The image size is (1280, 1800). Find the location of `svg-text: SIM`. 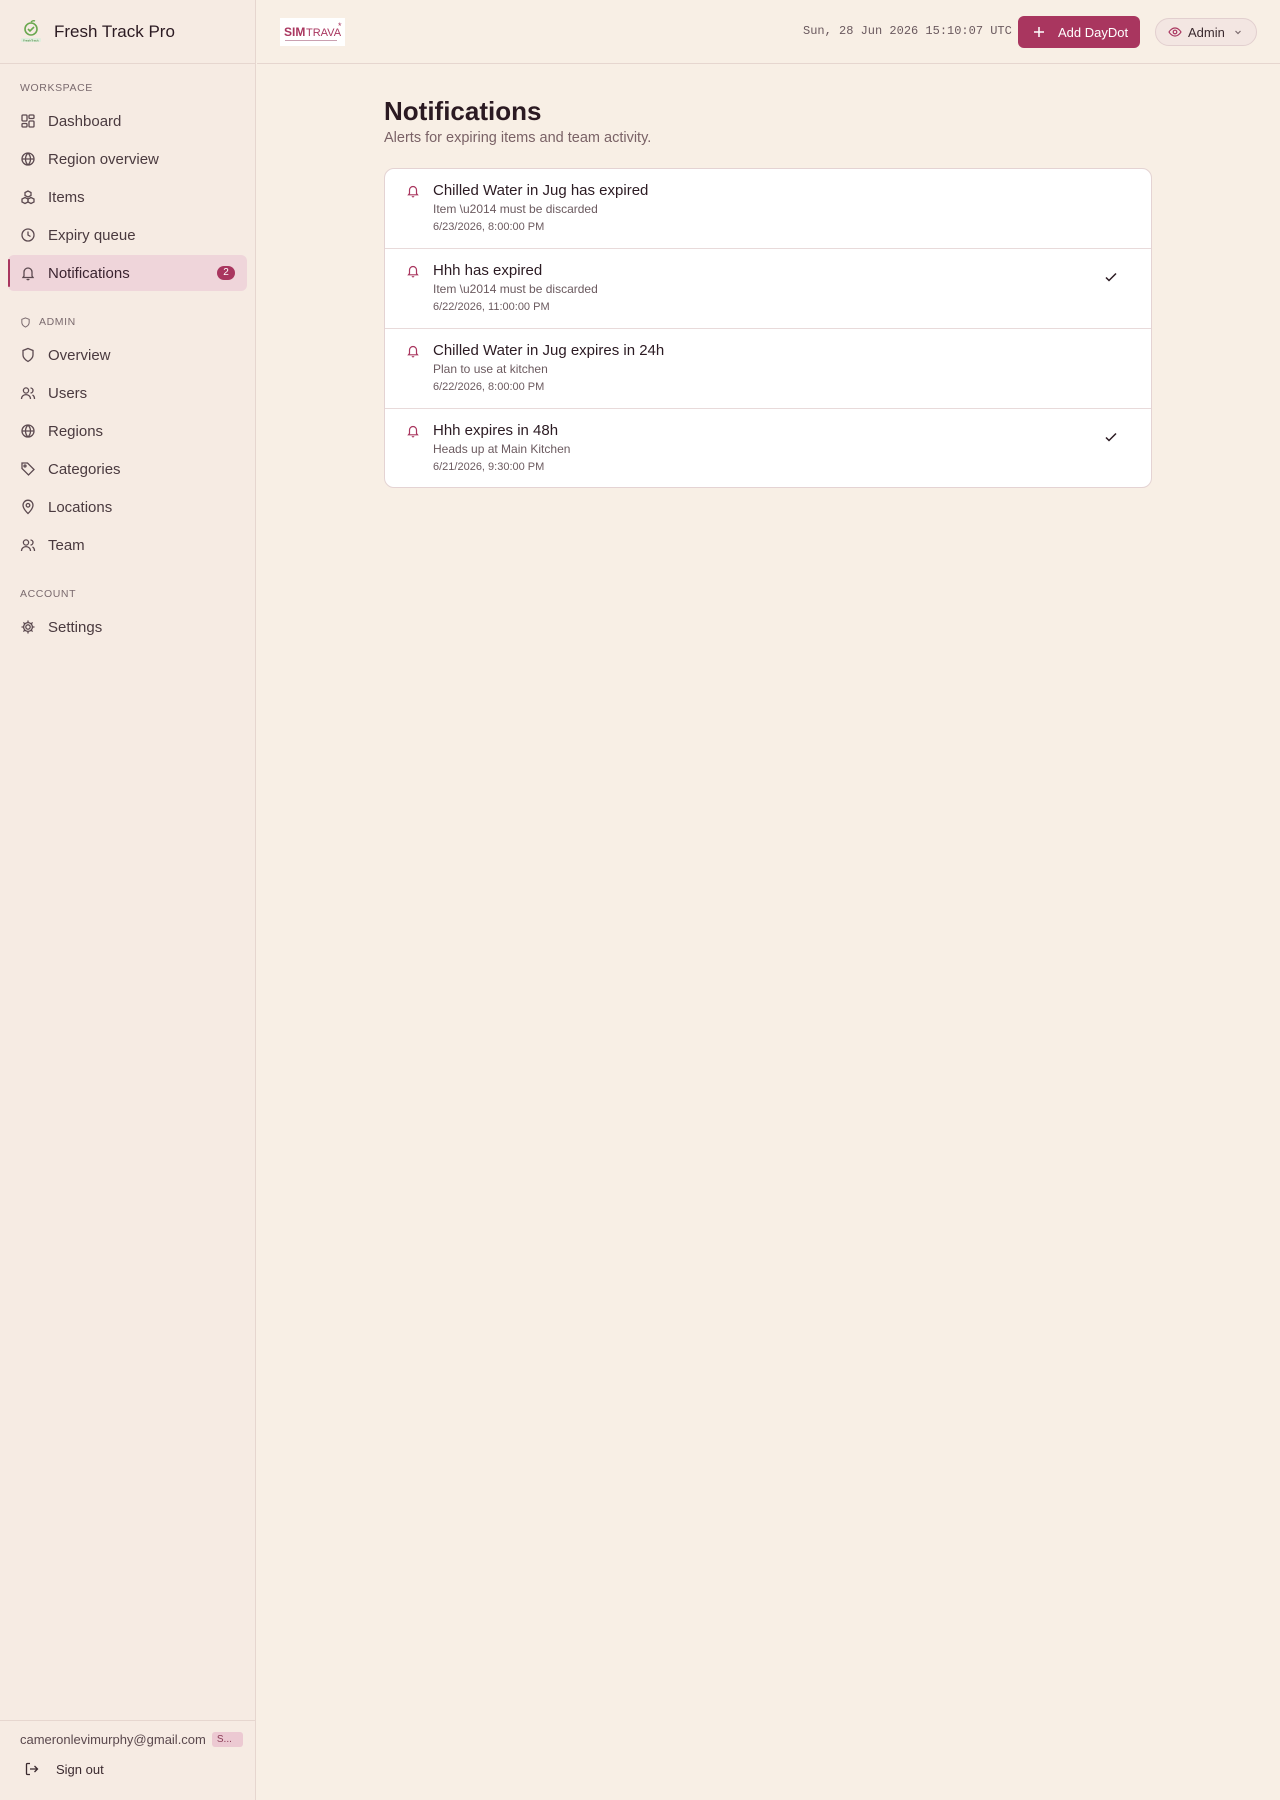

svg-text: SIM is located at coordinates (294, 32).